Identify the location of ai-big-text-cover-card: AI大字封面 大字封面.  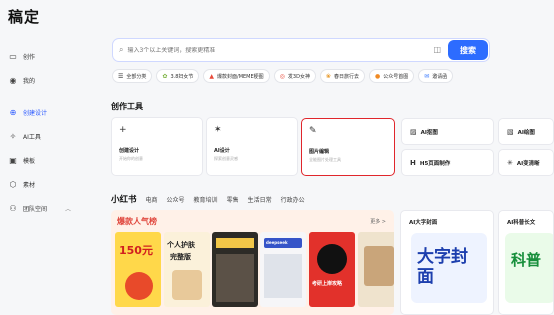
(447, 262).